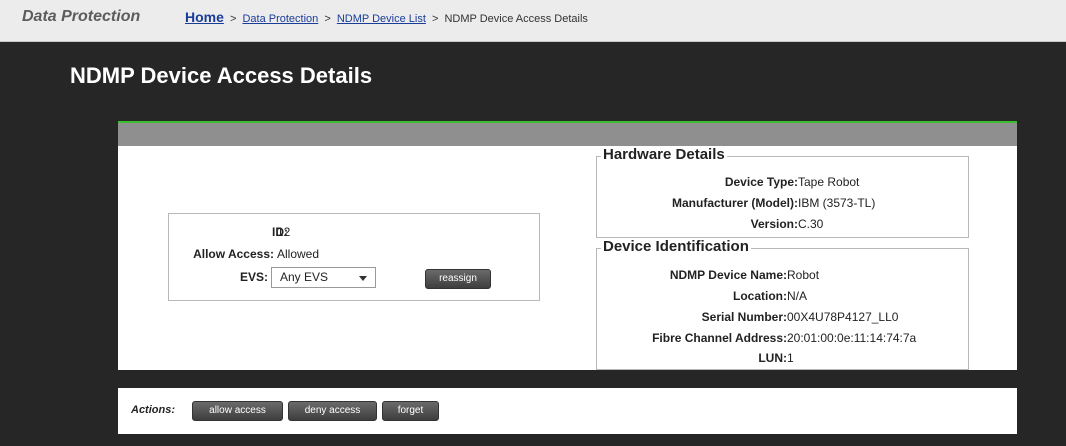 This screenshot has width=1066, height=446. I want to click on fibre-channel-row: Fibre Channel Address:, so click(393, 339).